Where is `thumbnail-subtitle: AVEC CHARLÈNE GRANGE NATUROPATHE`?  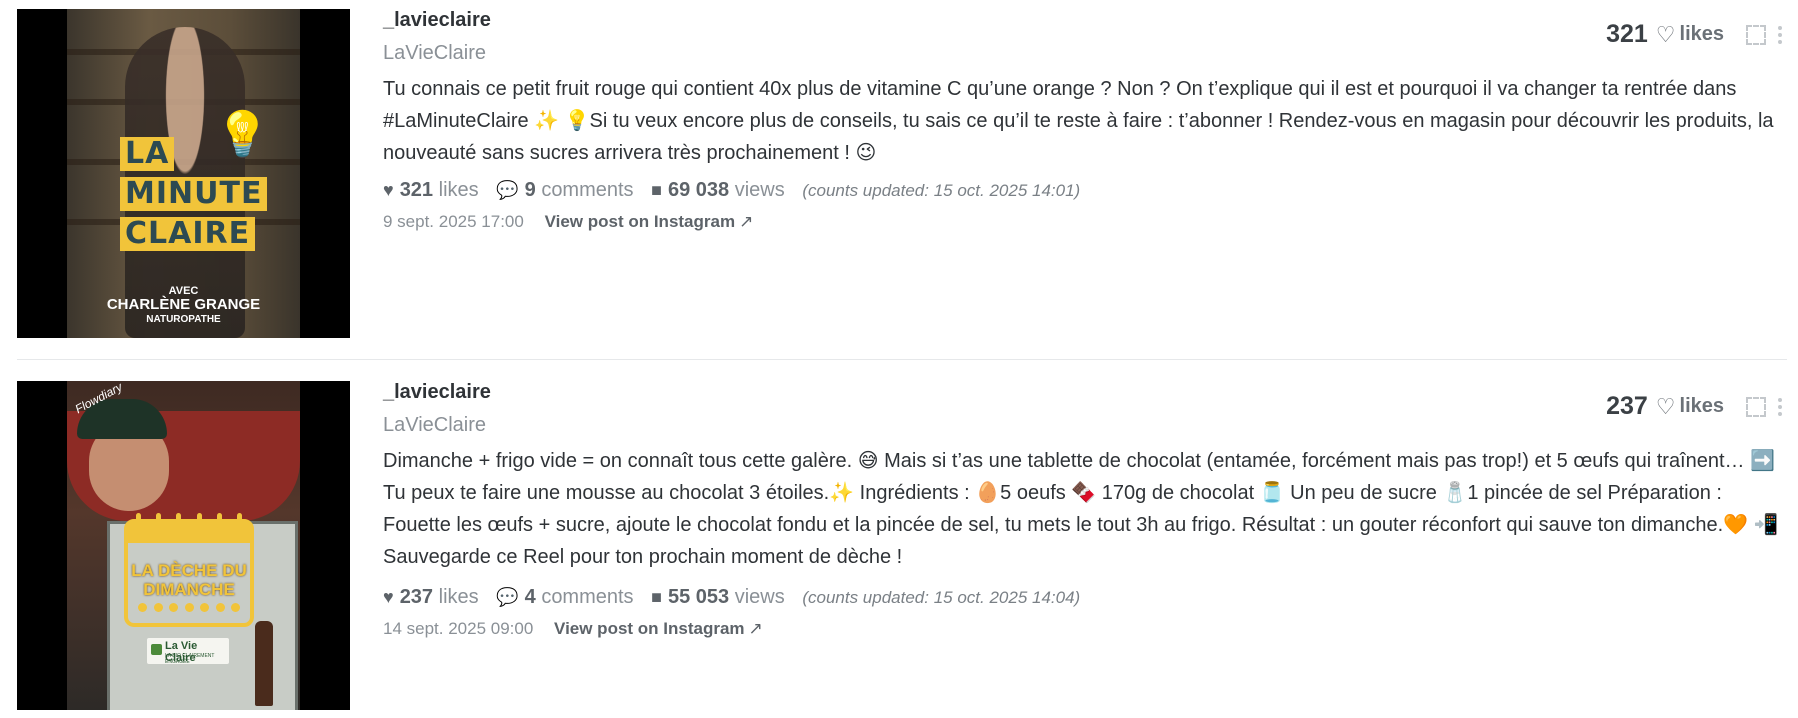 thumbnail-subtitle: AVEC CHARLÈNE GRANGE NATUROPATHE is located at coordinates (183, 305).